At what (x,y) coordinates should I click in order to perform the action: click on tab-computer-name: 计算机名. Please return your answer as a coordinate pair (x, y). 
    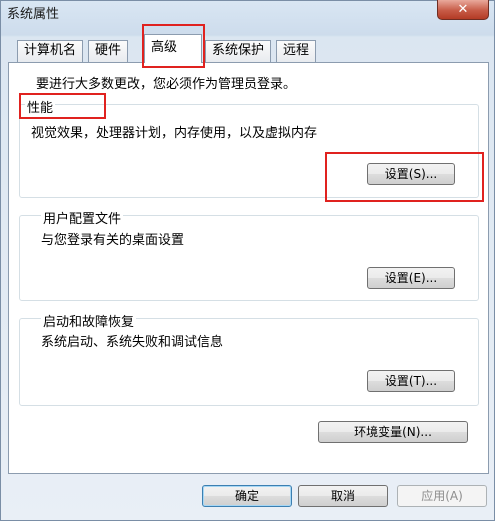
    Looking at the image, I should click on (50, 51).